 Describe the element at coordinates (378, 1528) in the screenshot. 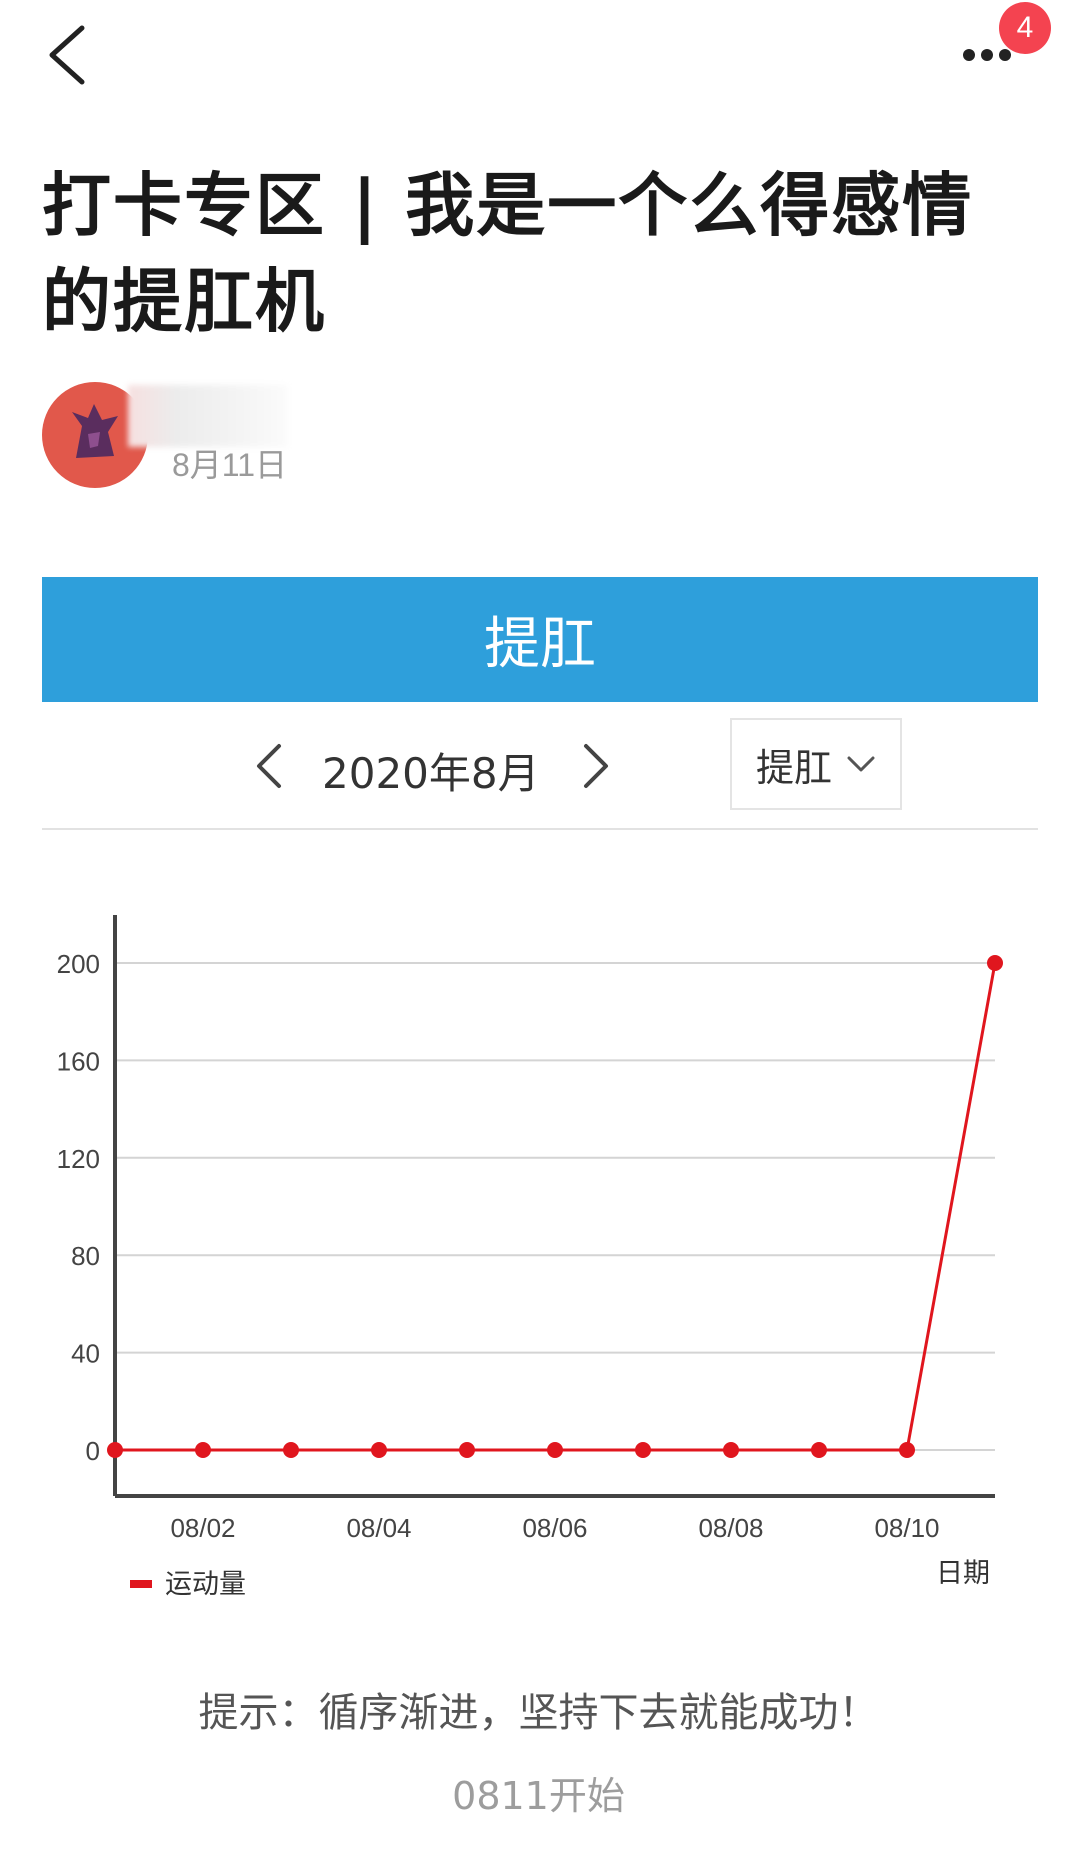

I see `x-tick-label: 08/04` at that location.